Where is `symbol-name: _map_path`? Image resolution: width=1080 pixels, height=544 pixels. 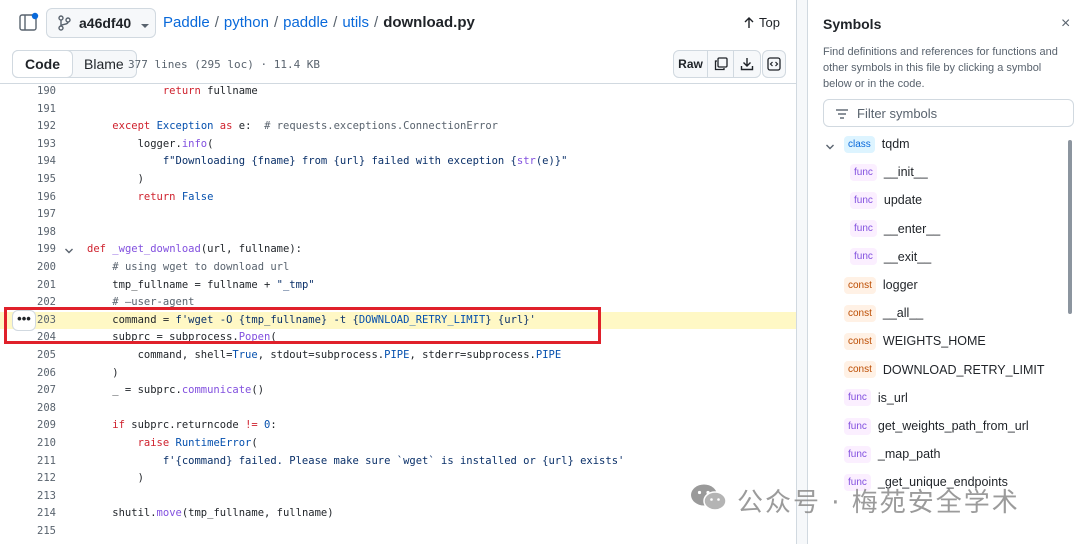
symbol-name: _map_path is located at coordinates (909, 454).